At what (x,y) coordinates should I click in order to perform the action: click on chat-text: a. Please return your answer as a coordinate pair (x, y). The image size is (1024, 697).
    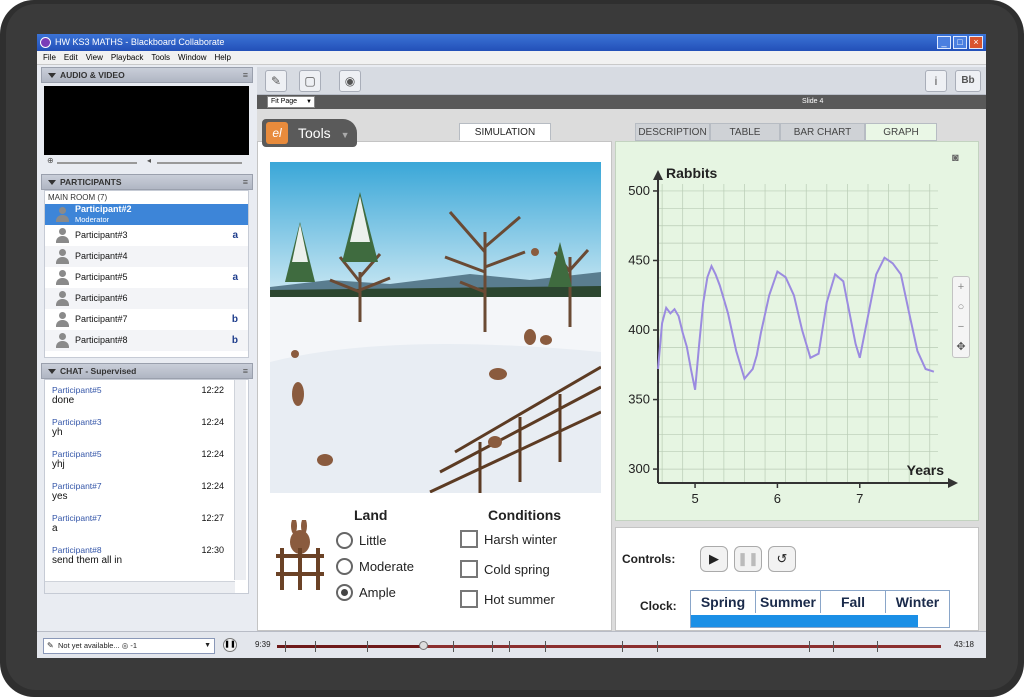
    Looking at the image, I should click on (55, 528).